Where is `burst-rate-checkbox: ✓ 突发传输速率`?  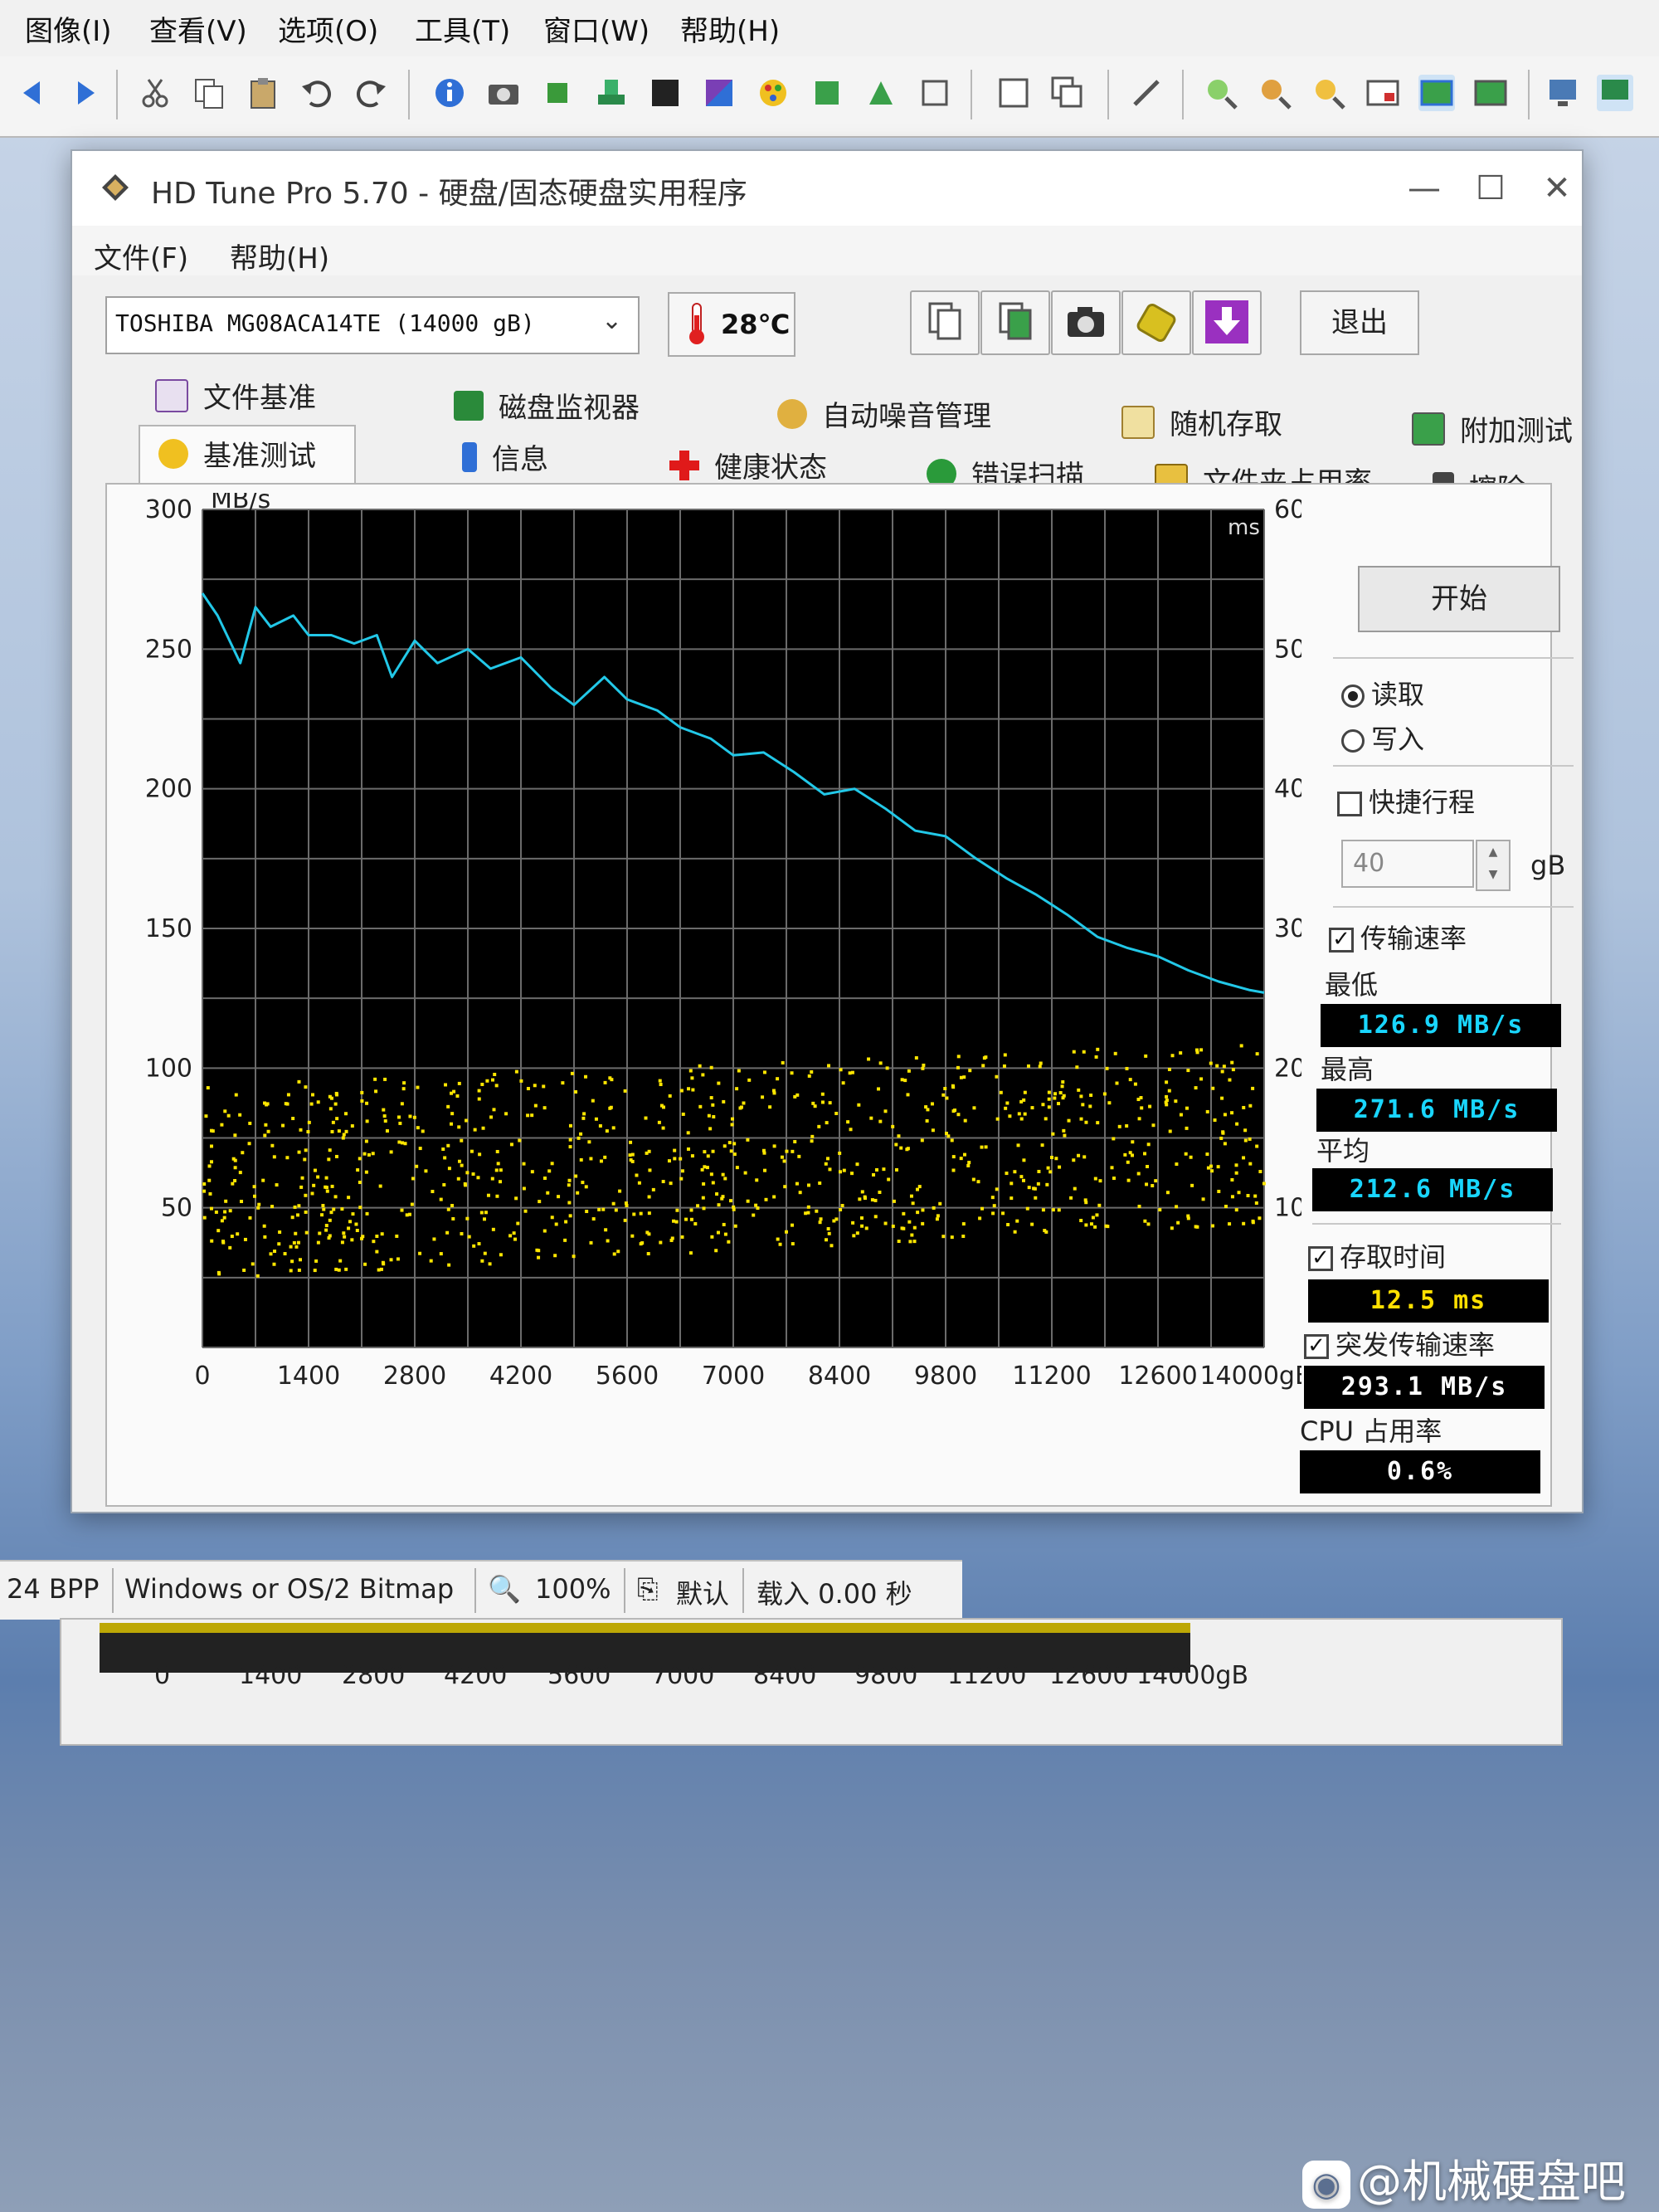 burst-rate-checkbox: ✓ 突发传输速率 is located at coordinates (1399, 1343).